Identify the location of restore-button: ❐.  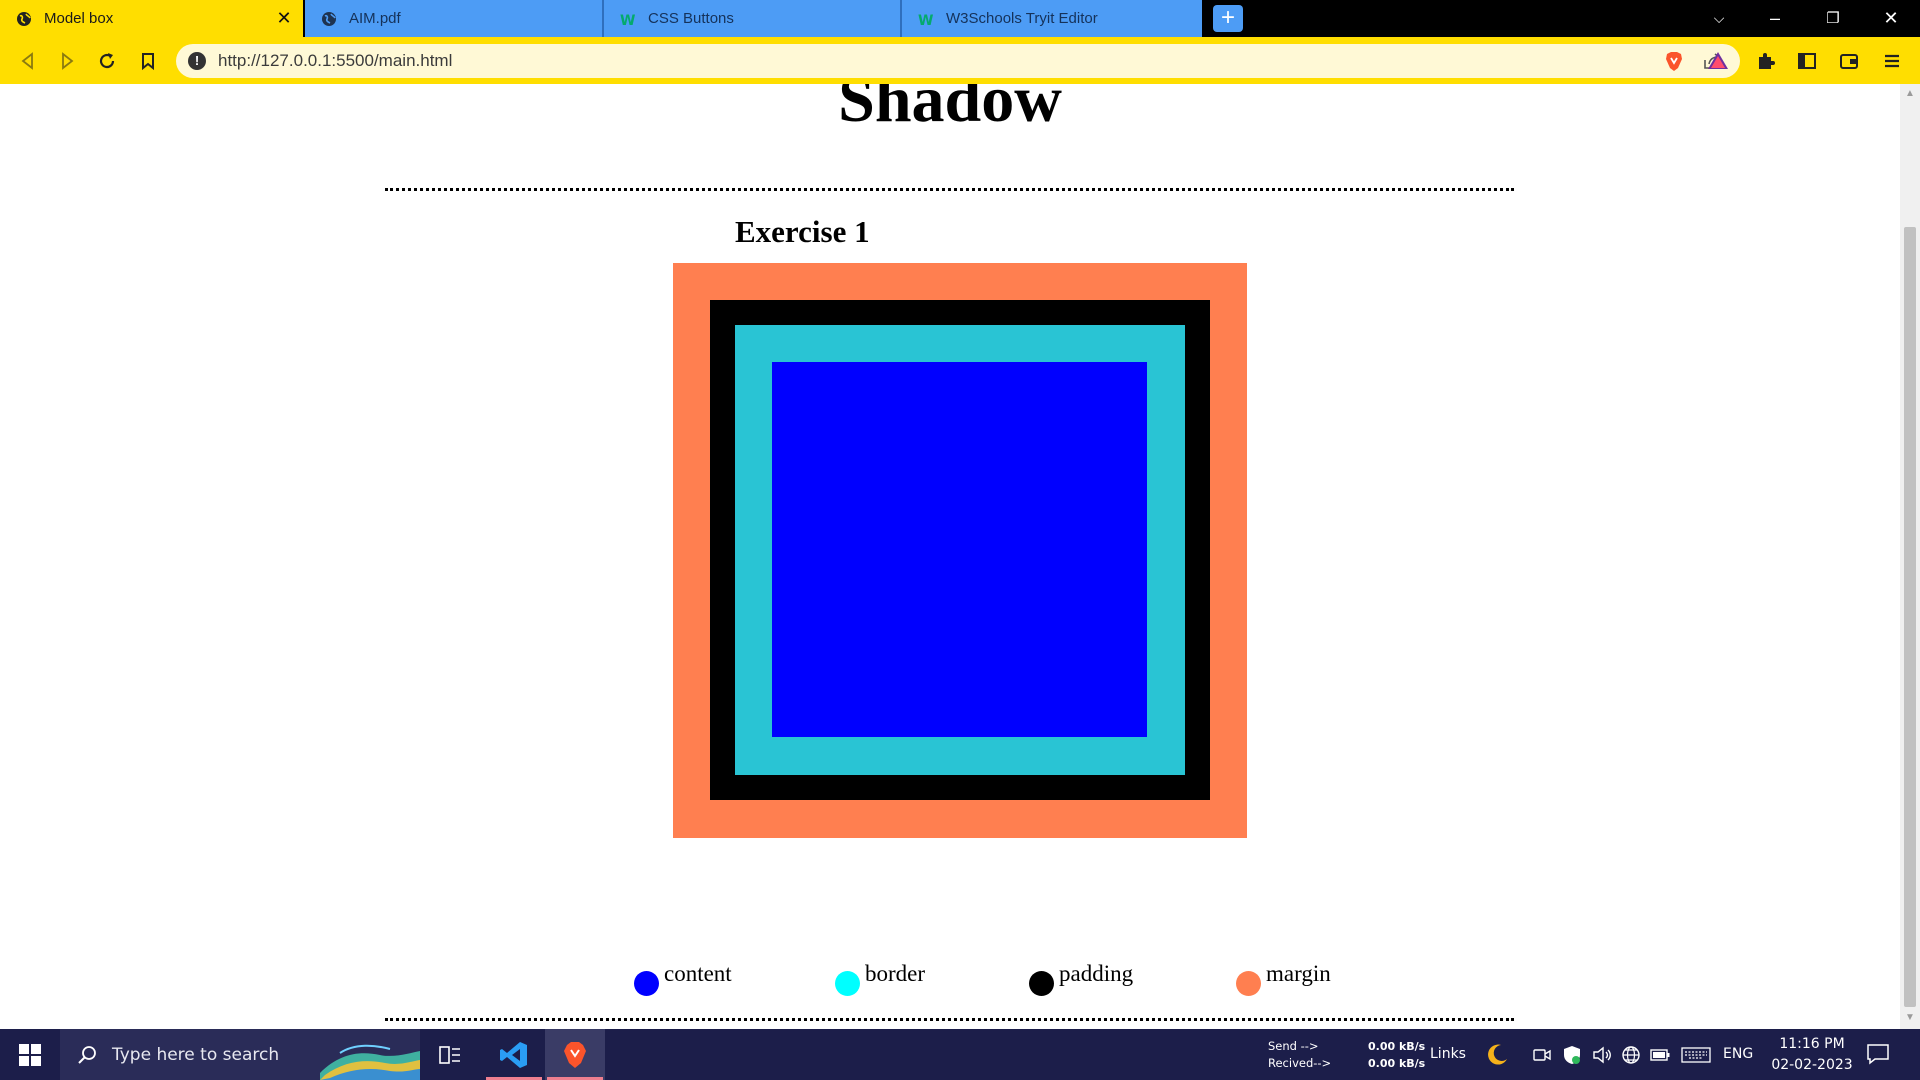
(1833, 18).